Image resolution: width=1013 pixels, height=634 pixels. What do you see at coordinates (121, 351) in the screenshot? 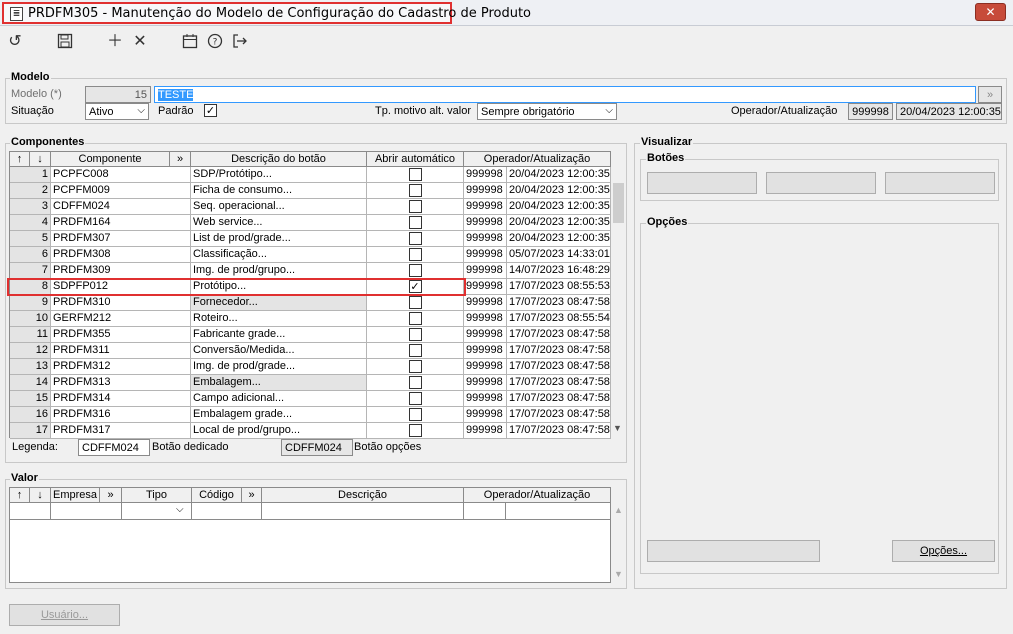
I see `componente-code: PRDFM311` at bounding box center [121, 351].